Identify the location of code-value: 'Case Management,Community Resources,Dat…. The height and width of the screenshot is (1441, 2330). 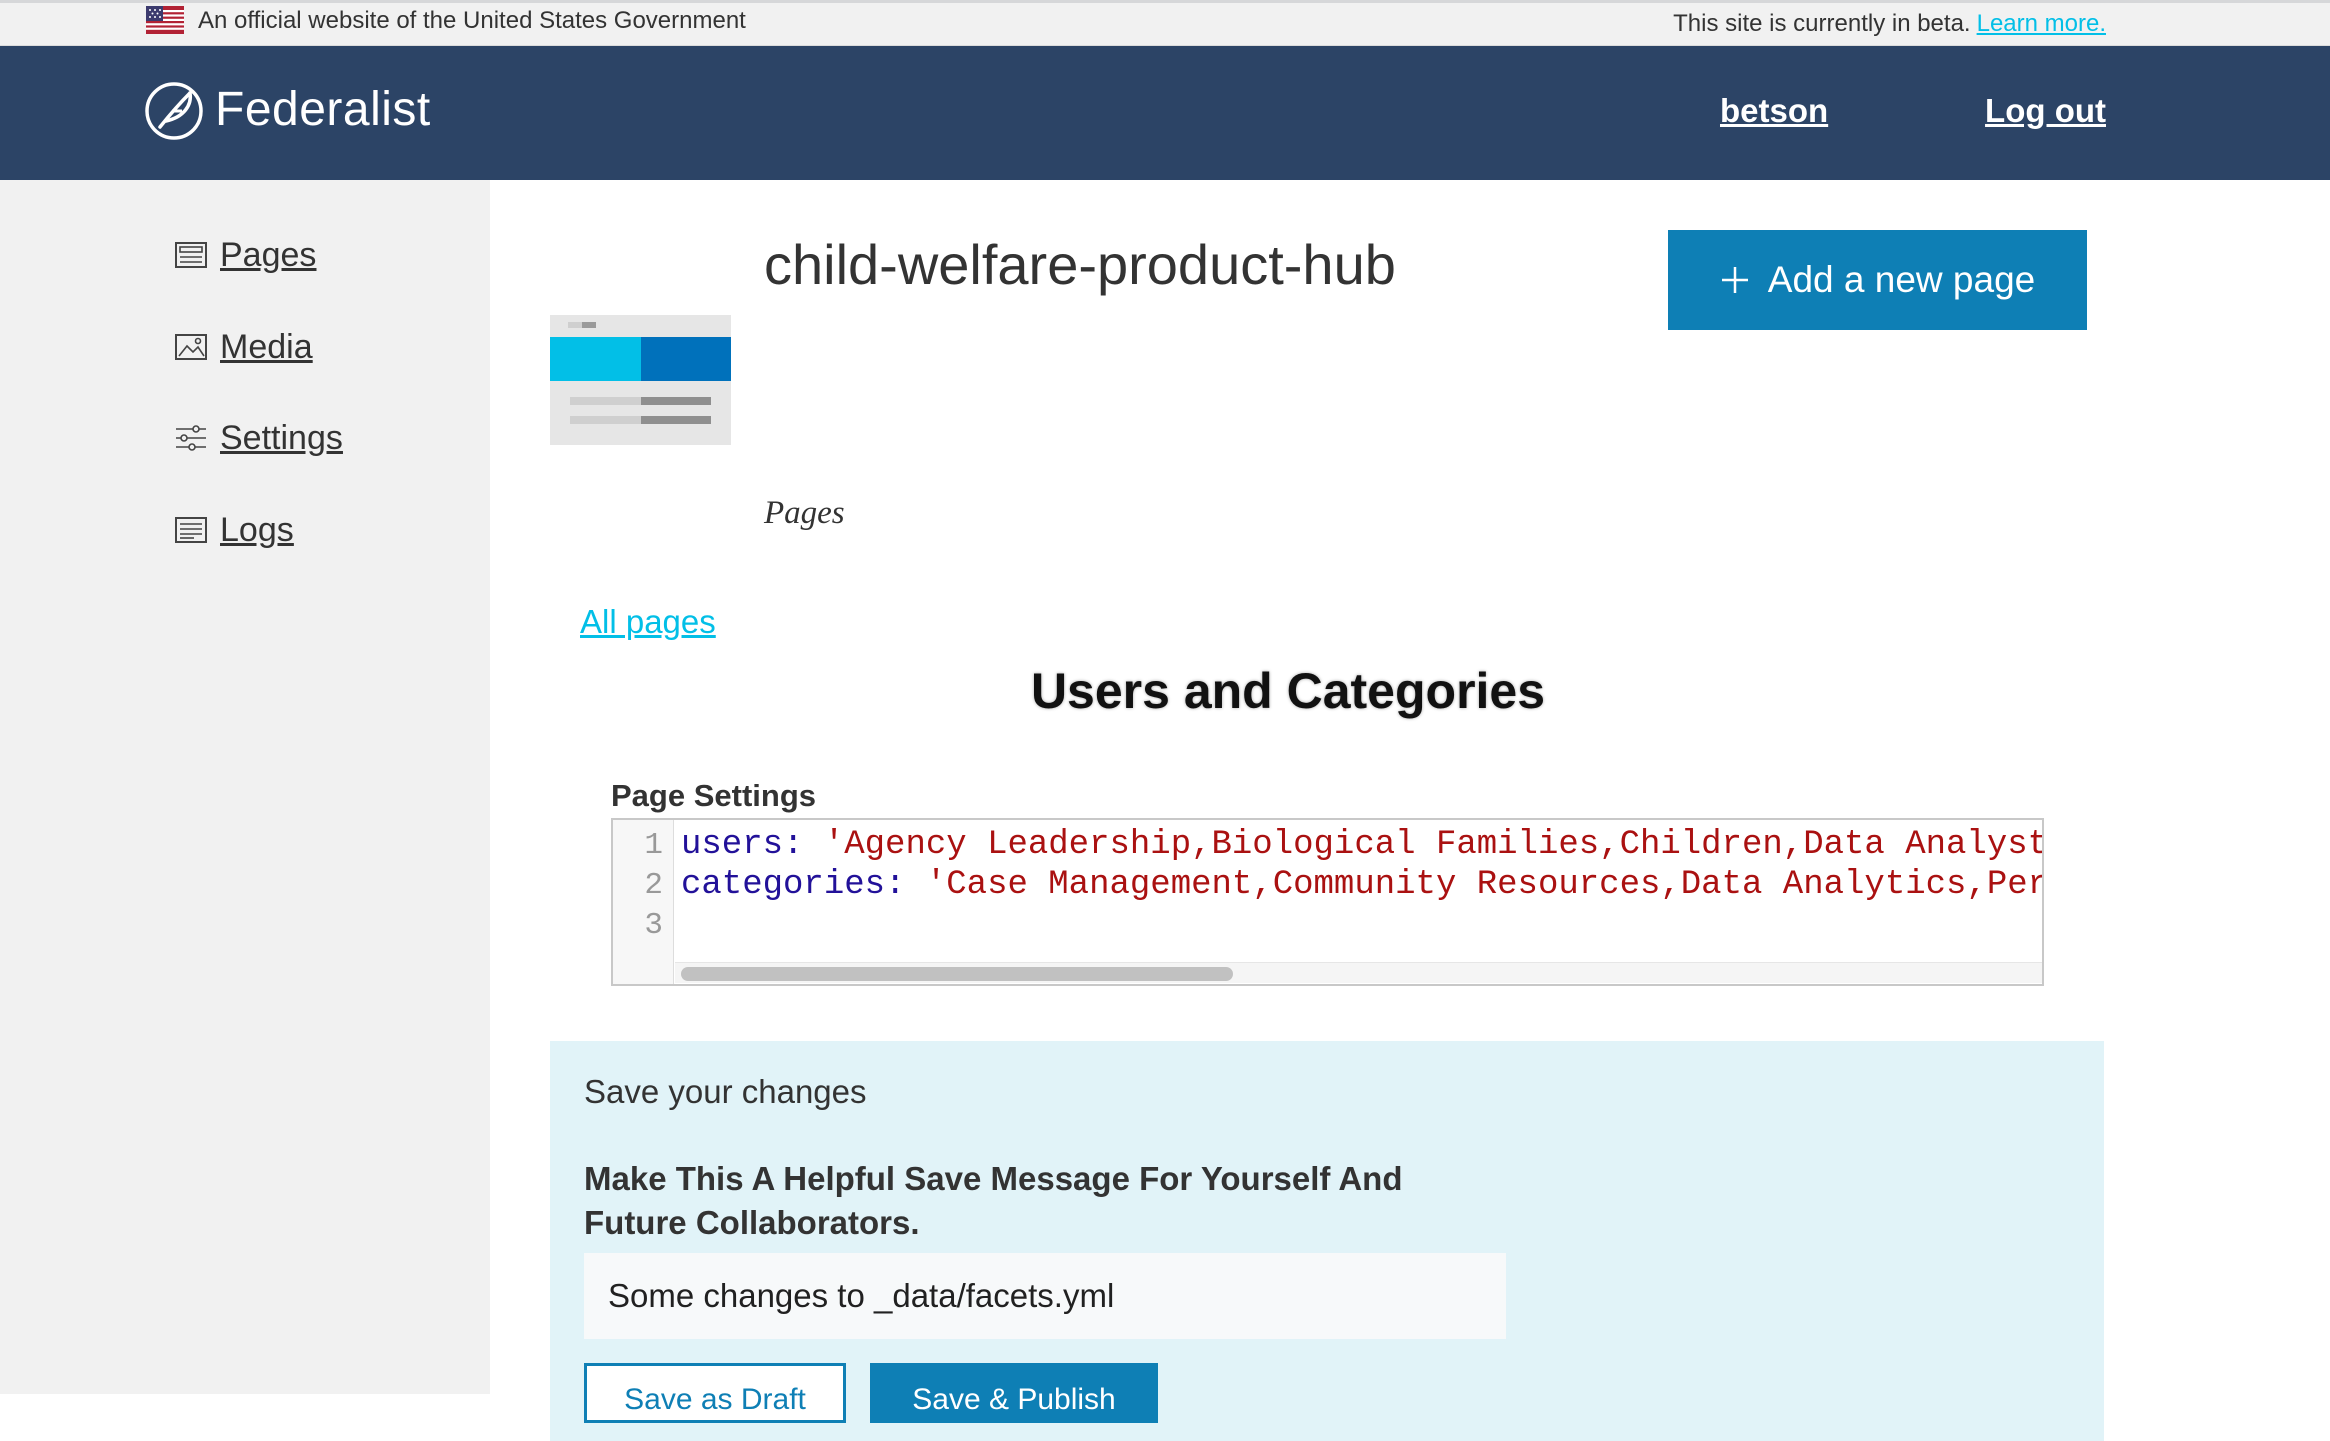
(1474, 885).